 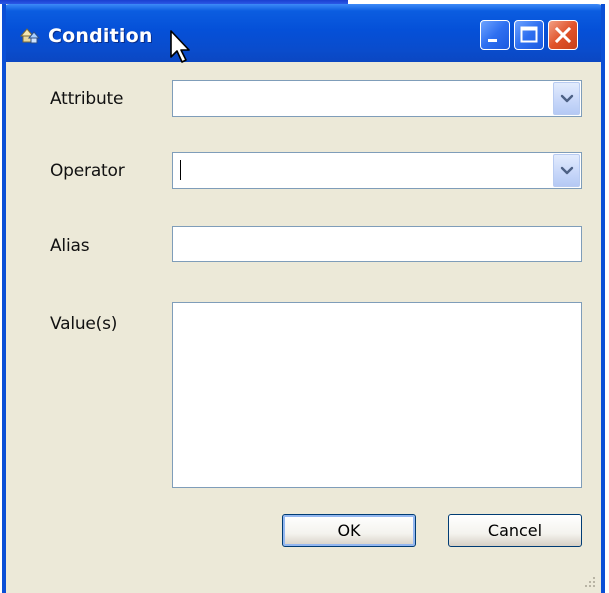 I want to click on attribute-dropdown-button, so click(x=566, y=98).